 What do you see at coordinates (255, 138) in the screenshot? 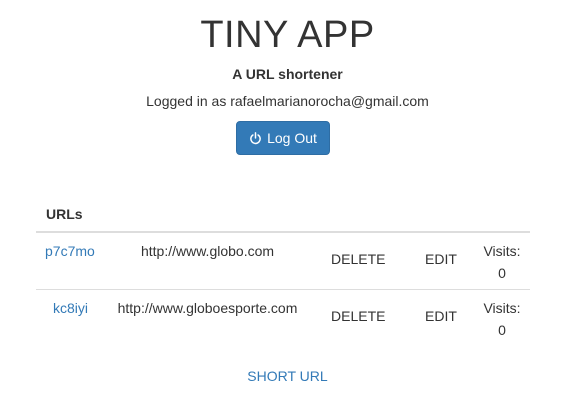
I see `power-icon` at bounding box center [255, 138].